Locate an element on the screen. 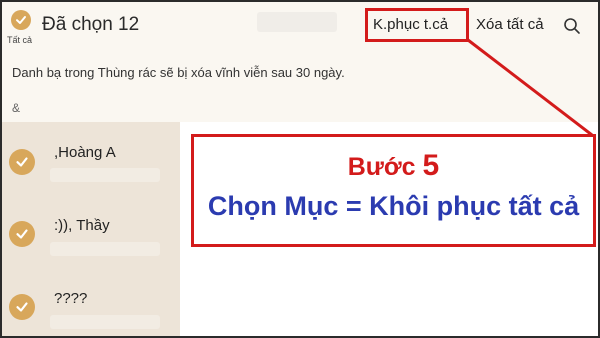 Image resolution: width=600 pixels, height=338 pixels. section-header: & is located at coordinates (16, 108).